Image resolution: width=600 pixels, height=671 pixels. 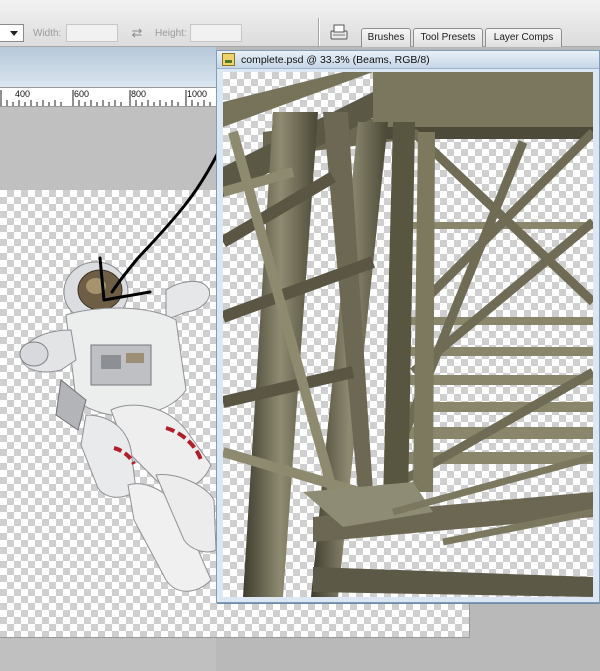 I want to click on tab-layer-comps: Layer Comps, so click(x=523, y=37).